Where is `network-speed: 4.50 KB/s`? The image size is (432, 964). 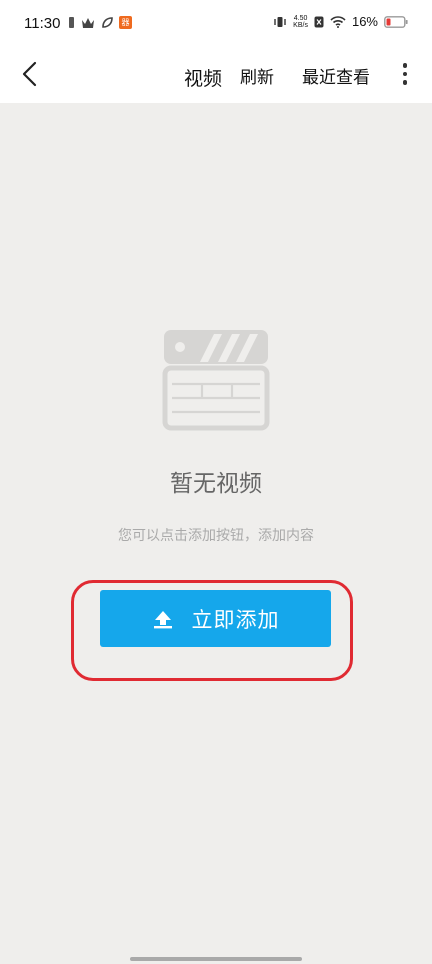
network-speed: 4.50 KB/s is located at coordinates (300, 22).